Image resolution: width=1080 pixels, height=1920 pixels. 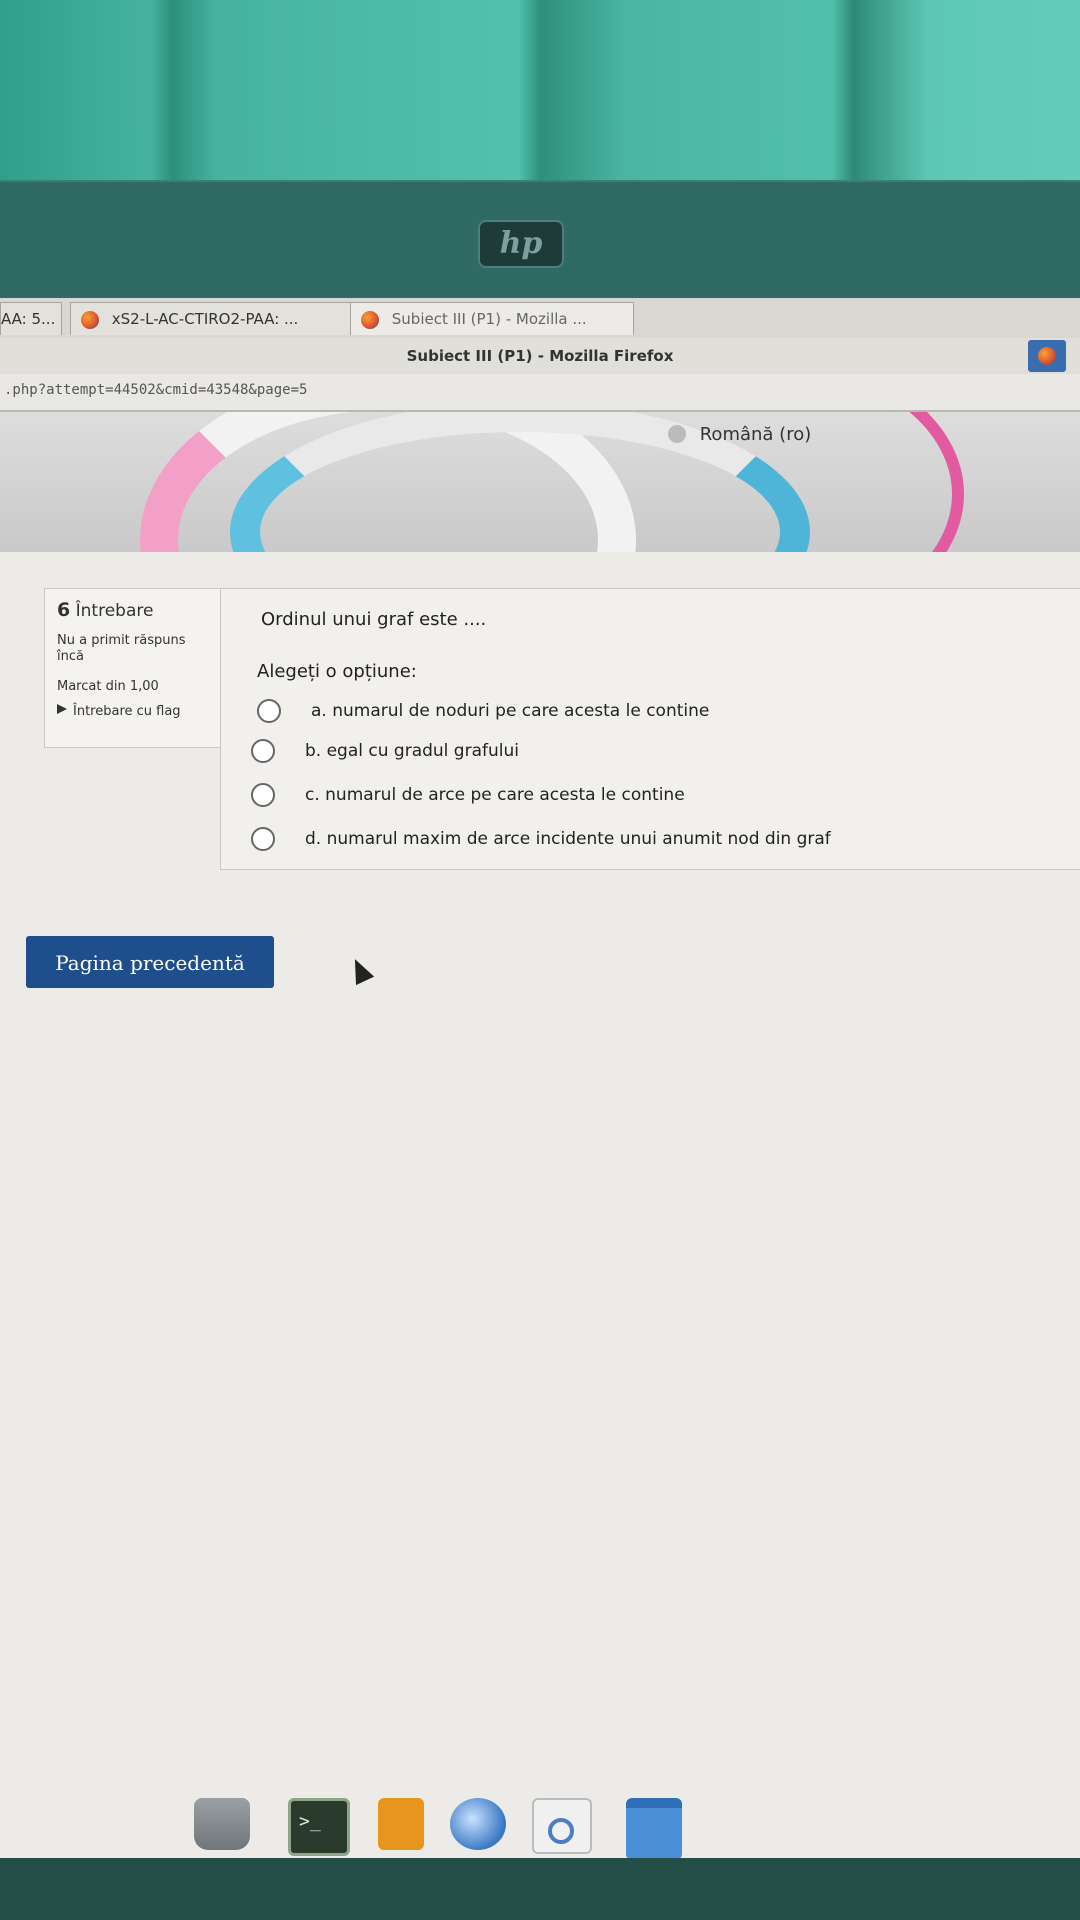 I want to click on dock: >_, so click(x=540, y=1824).